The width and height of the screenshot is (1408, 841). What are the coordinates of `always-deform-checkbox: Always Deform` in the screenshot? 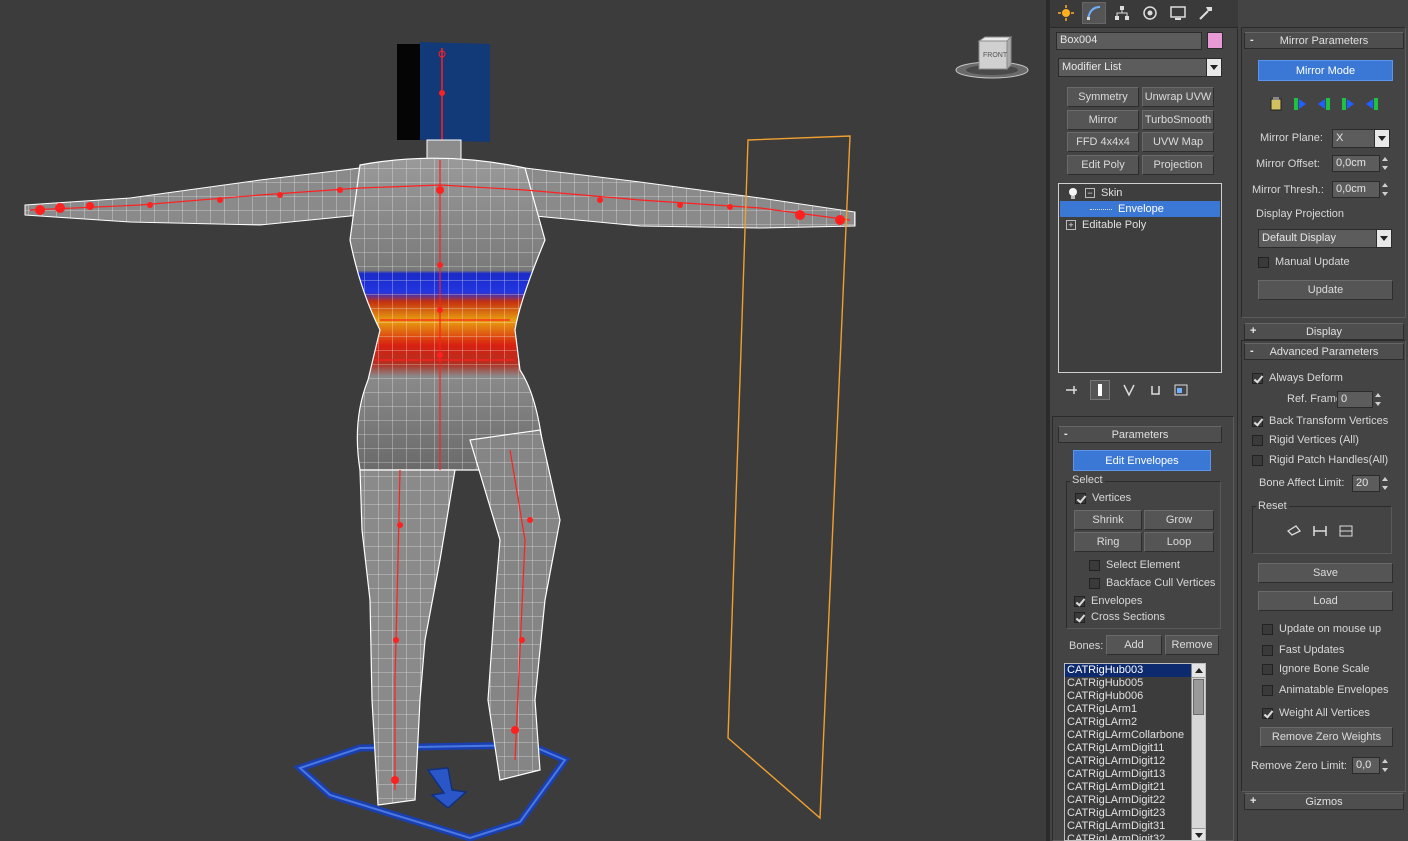 It's located at (1297, 378).